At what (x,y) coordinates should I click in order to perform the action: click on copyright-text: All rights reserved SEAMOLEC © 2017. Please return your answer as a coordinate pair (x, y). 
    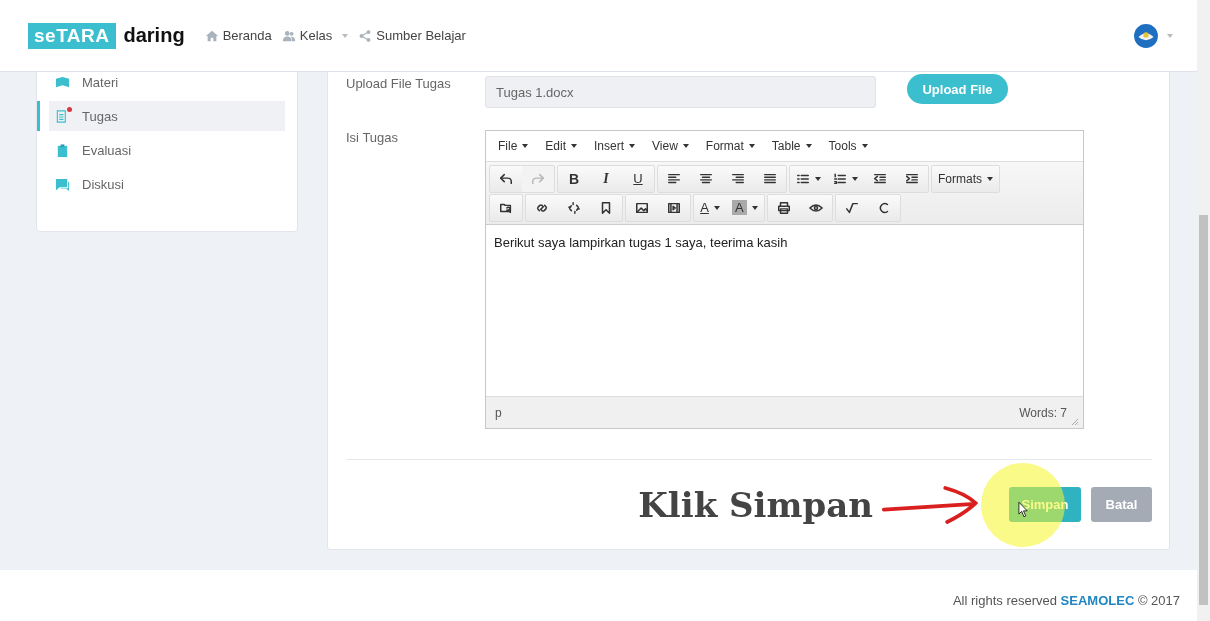
    Looking at the image, I should click on (1066, 600).